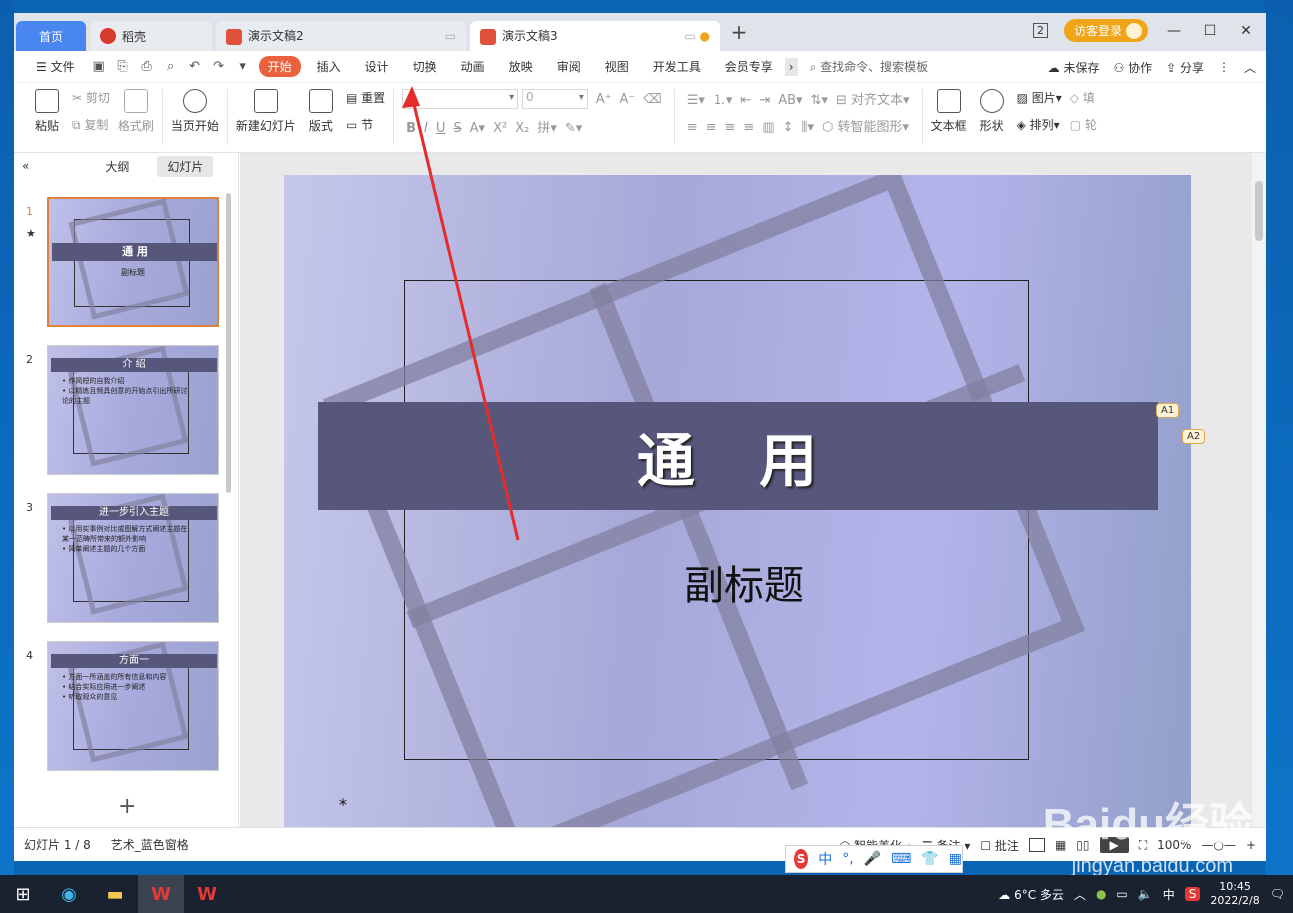  What do you see at coordinates (1250, 67) in the screenshot?
I see `collapse-ribbon-icon: ︿` at bounding box center [1250, 67].